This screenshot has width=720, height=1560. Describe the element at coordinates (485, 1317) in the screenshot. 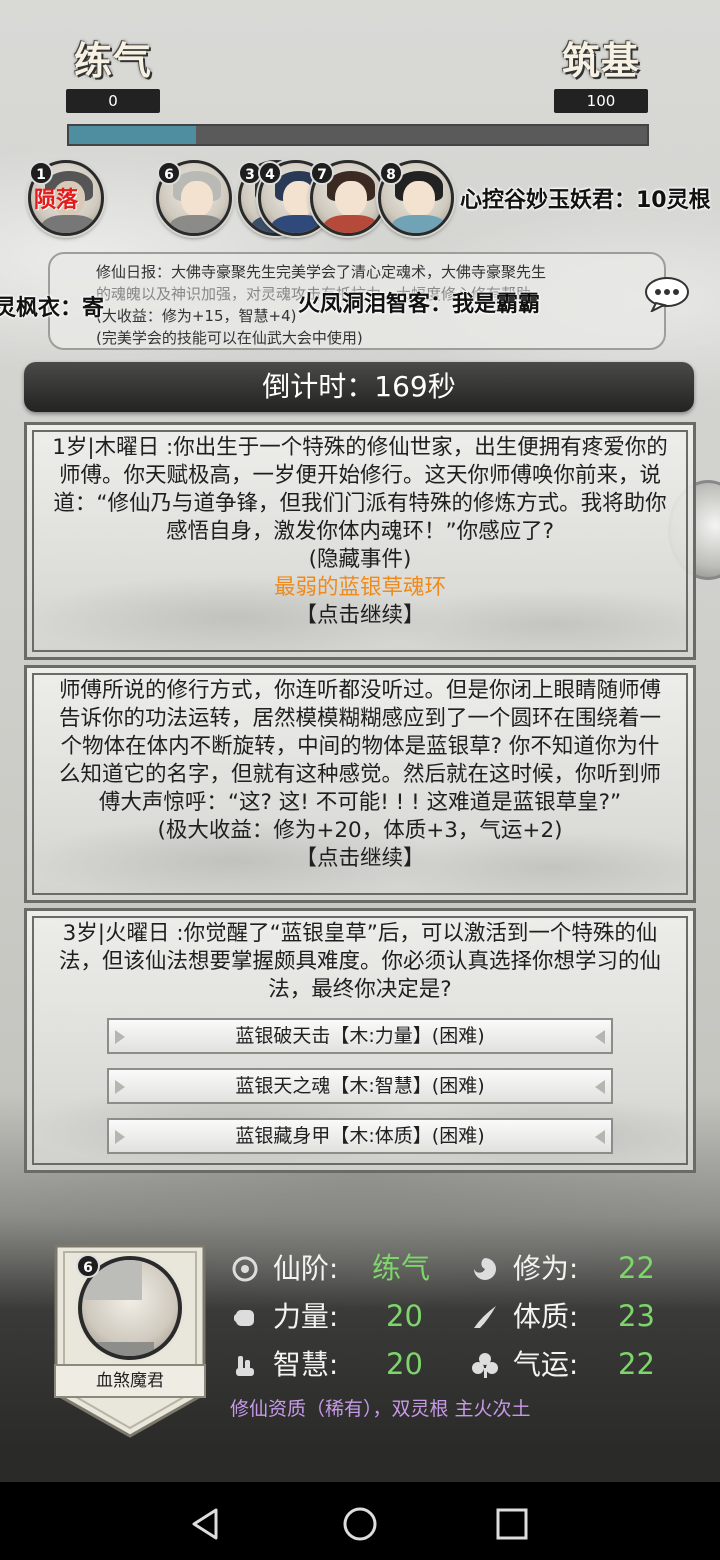

I see `constitution-icon` at that location.